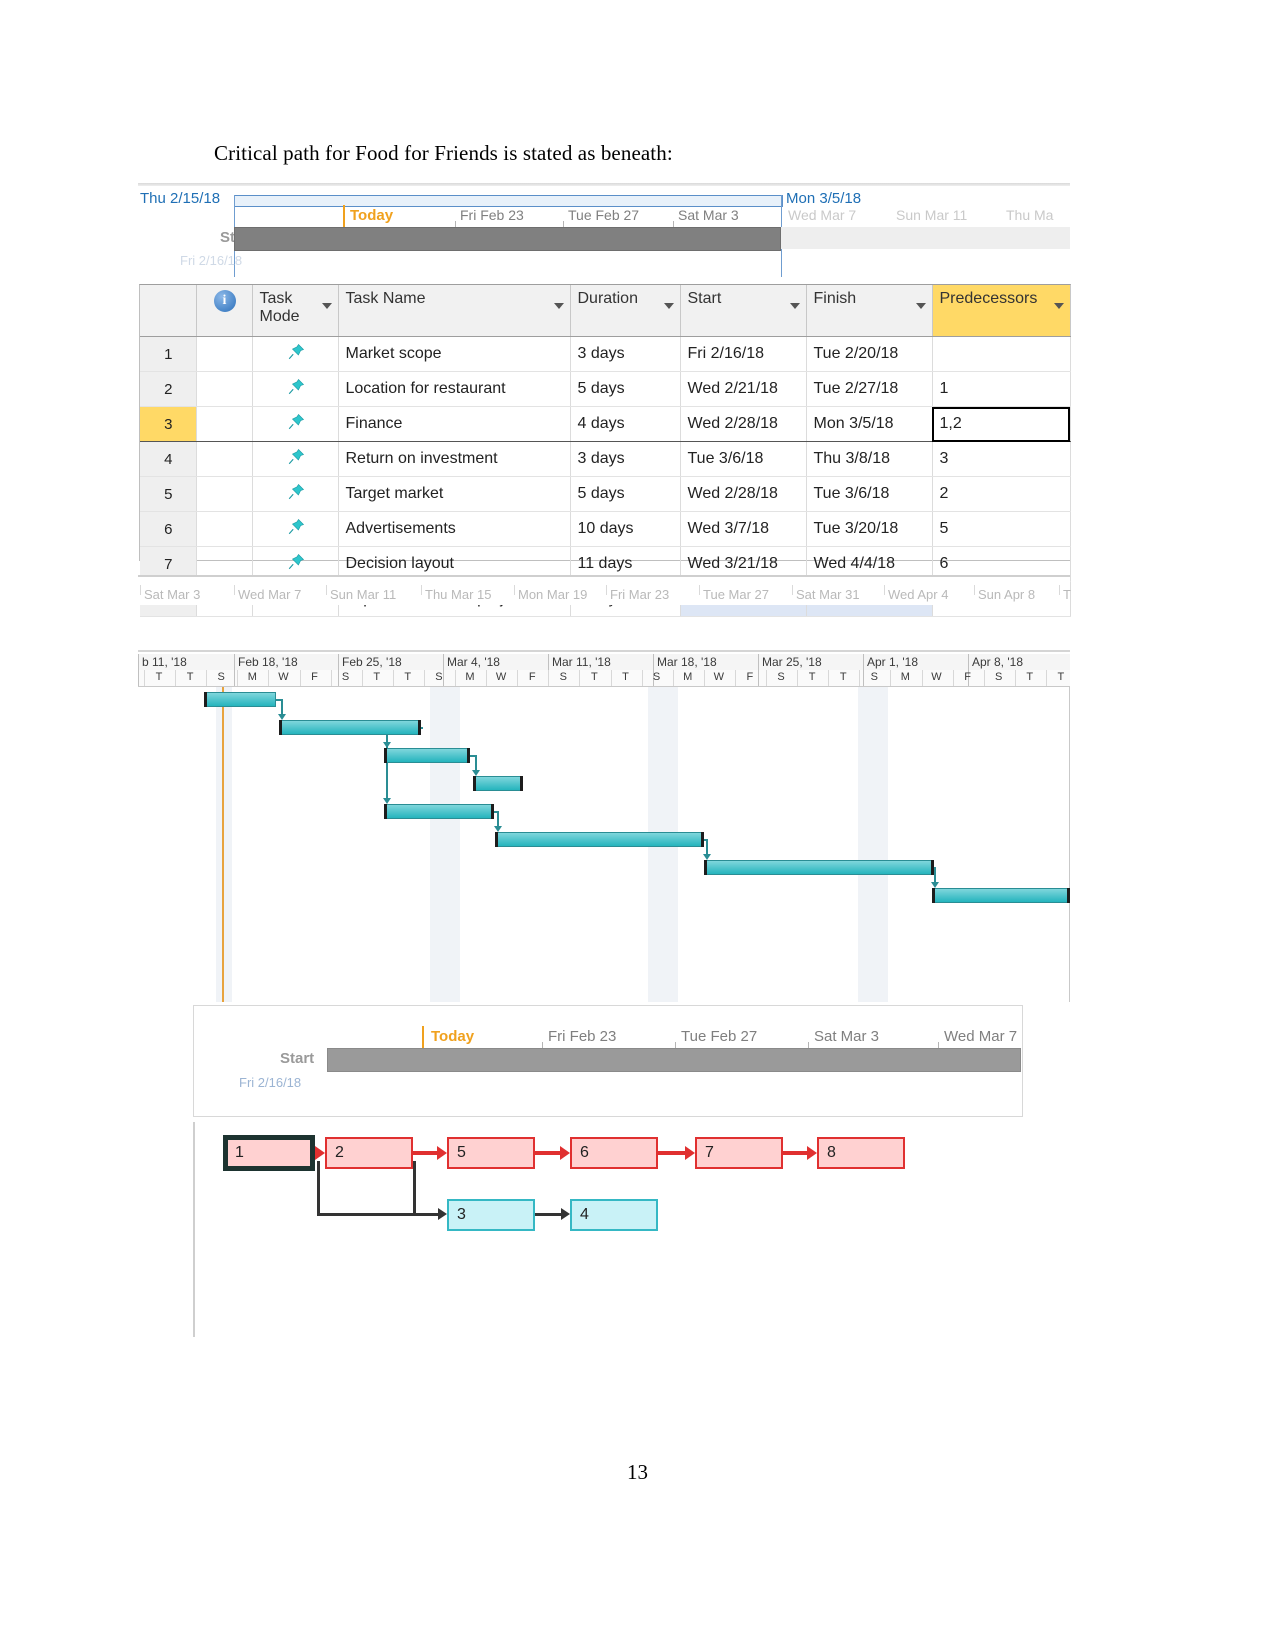 Image resolution: width=1275 pixels, height=1650 pixels. Describe the element at coordinates (869, 389) in the screenshot. I see `row-finish: Tue 2/27/18` at that location.